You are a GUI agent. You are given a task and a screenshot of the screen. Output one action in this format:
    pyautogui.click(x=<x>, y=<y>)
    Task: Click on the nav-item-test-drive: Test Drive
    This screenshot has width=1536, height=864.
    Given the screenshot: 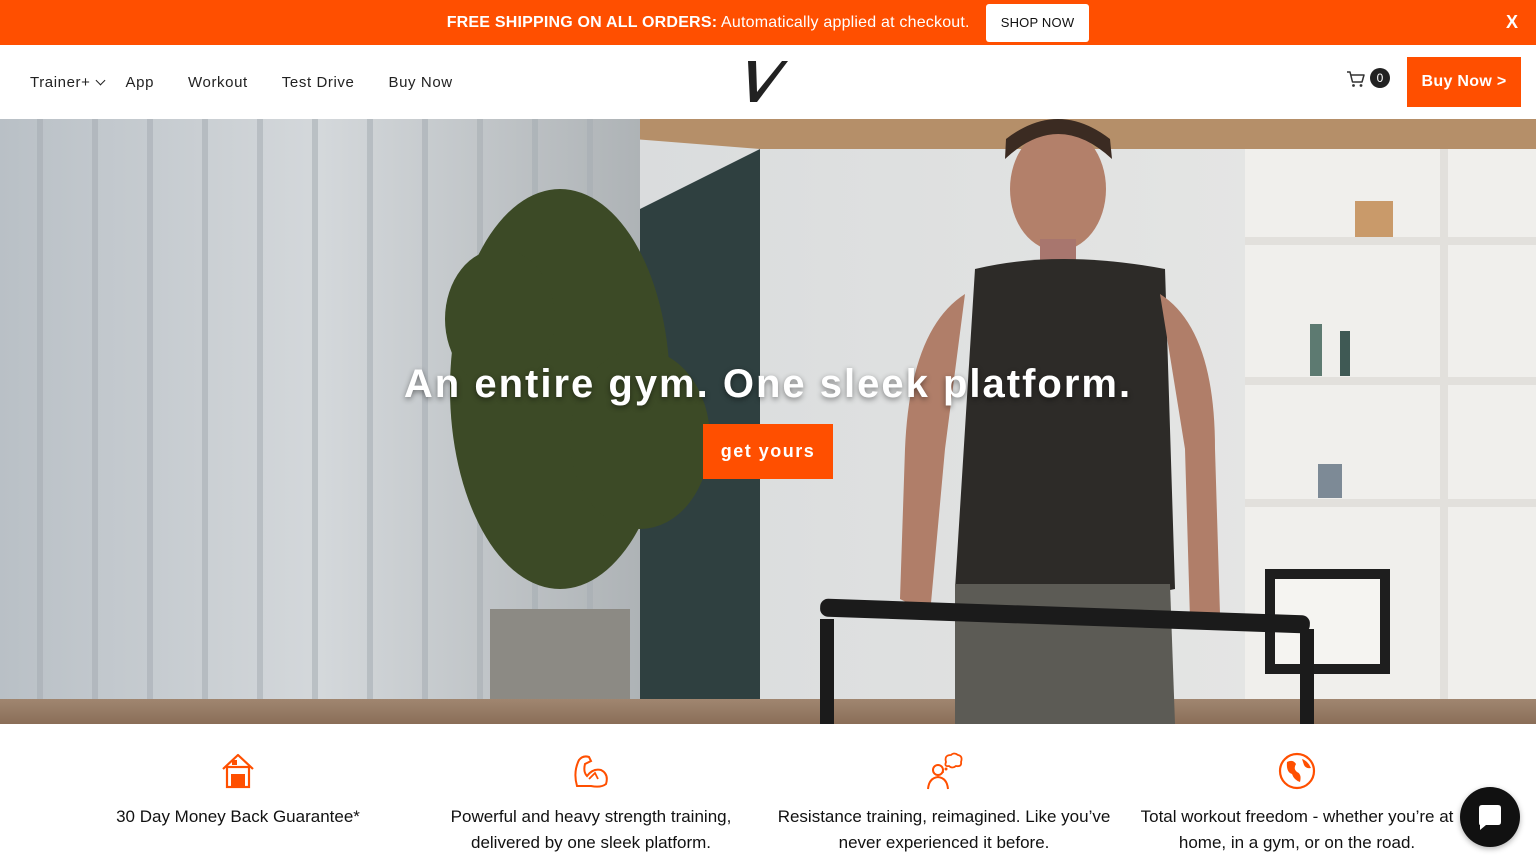 What is the action you would take?
    pyautogui.click(x=318, y=82)
    